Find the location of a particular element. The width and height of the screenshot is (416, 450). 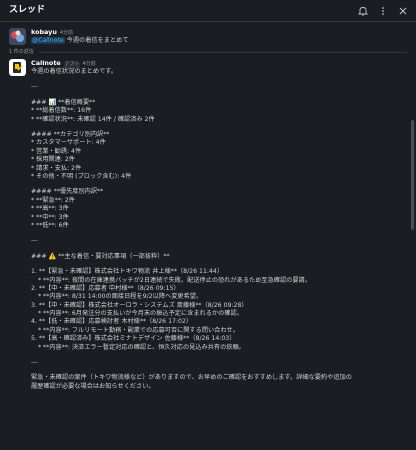

reply-line: #### **優先度別内訳** is located at coordinates (67, 192).